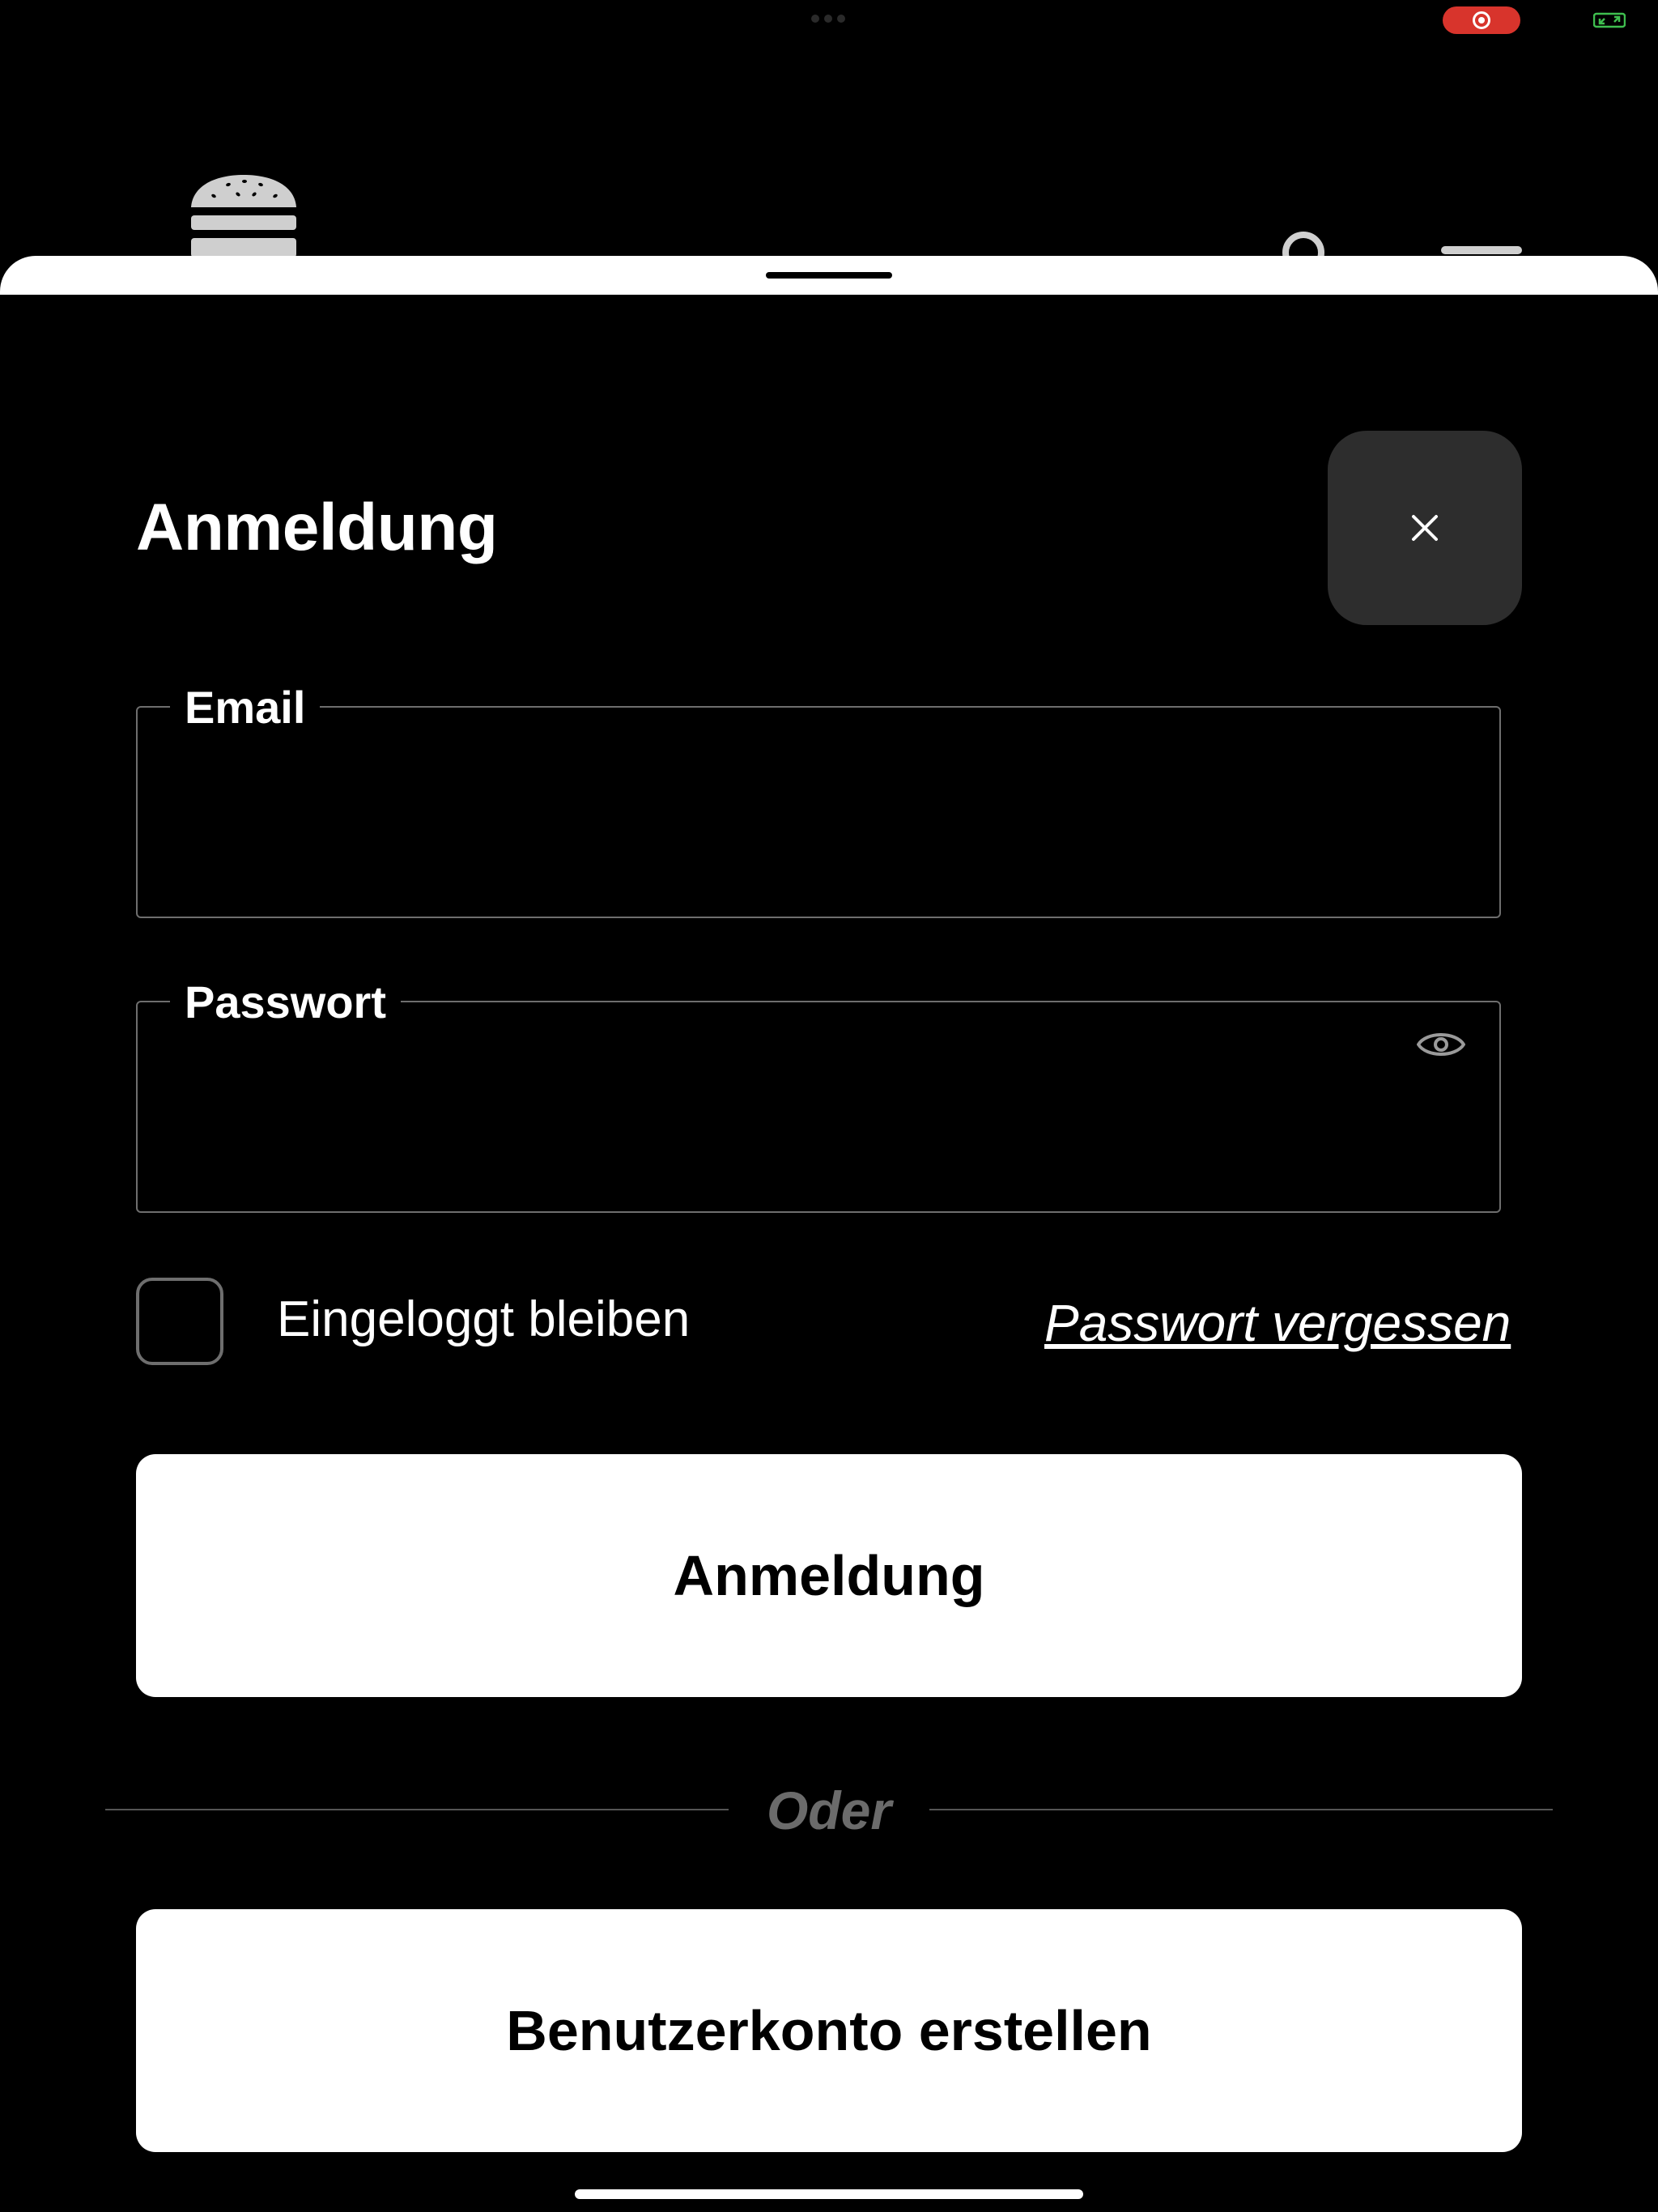 The height and width of the screenshot is (2212, 1658). I want to click on home-indicator, so click(829, 2194).